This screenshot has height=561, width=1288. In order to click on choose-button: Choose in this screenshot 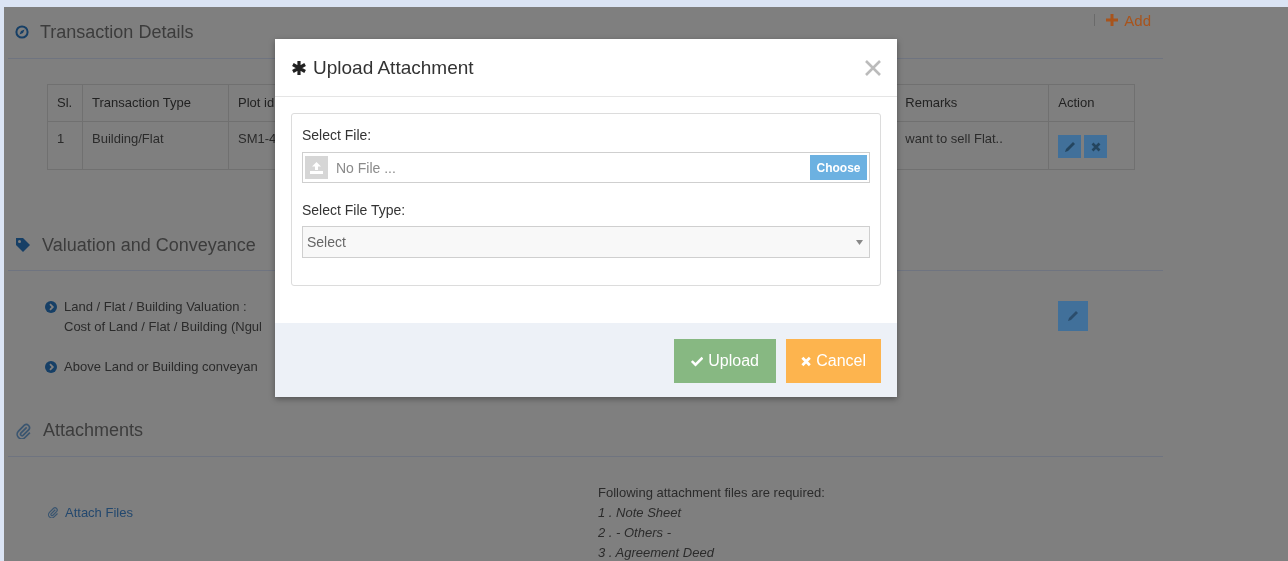, I will do `click(838, 167)`.